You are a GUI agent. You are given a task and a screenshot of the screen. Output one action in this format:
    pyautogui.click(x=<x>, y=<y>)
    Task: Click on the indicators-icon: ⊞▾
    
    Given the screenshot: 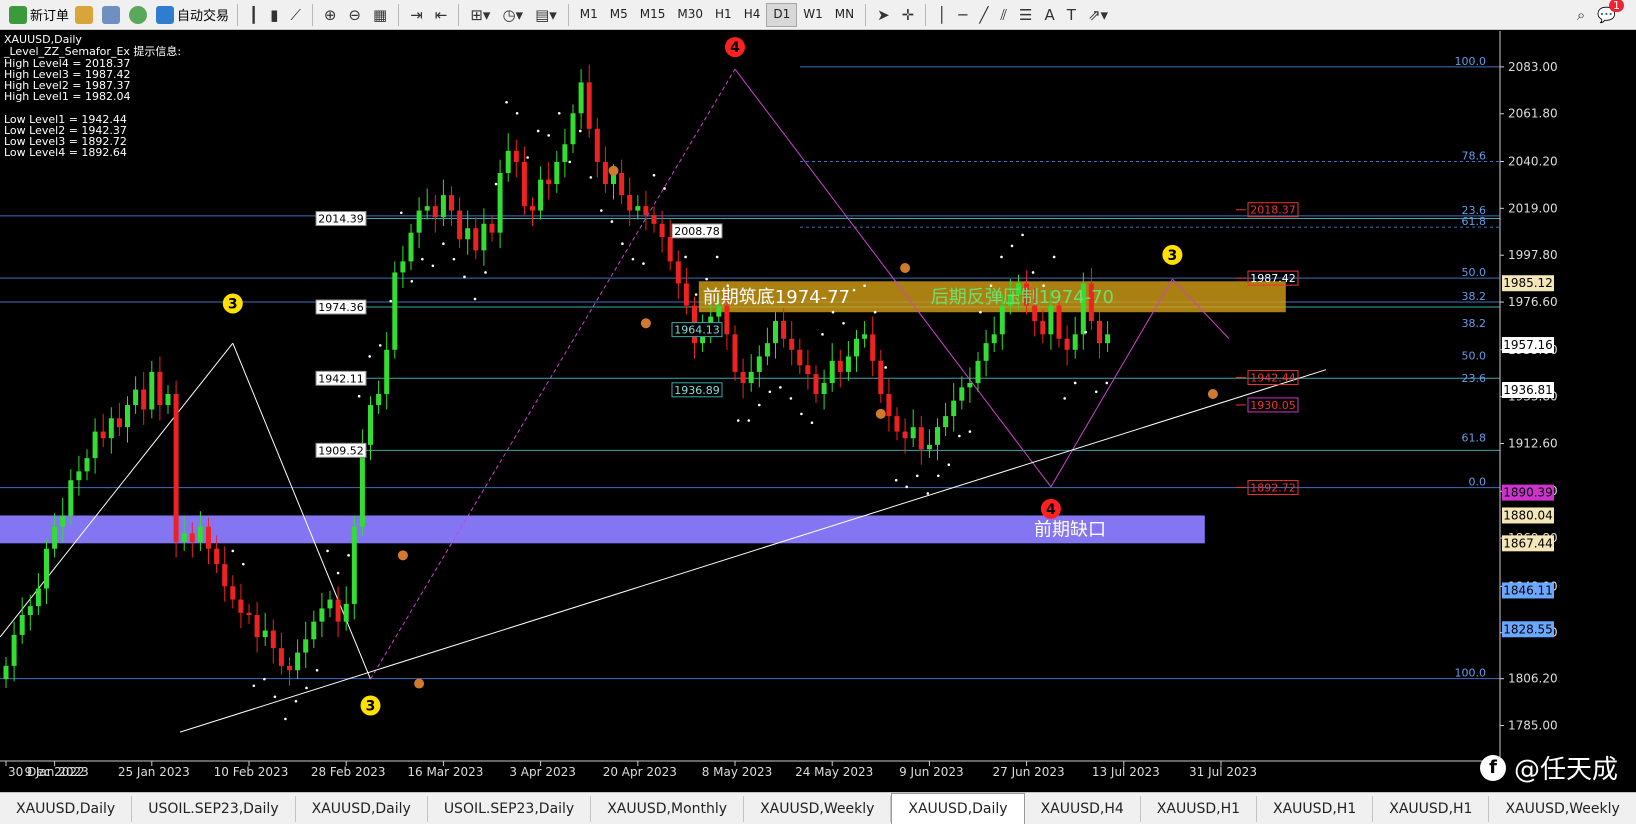 What is the action you would take?
    pyautogui.click(x=480, y=15)
    